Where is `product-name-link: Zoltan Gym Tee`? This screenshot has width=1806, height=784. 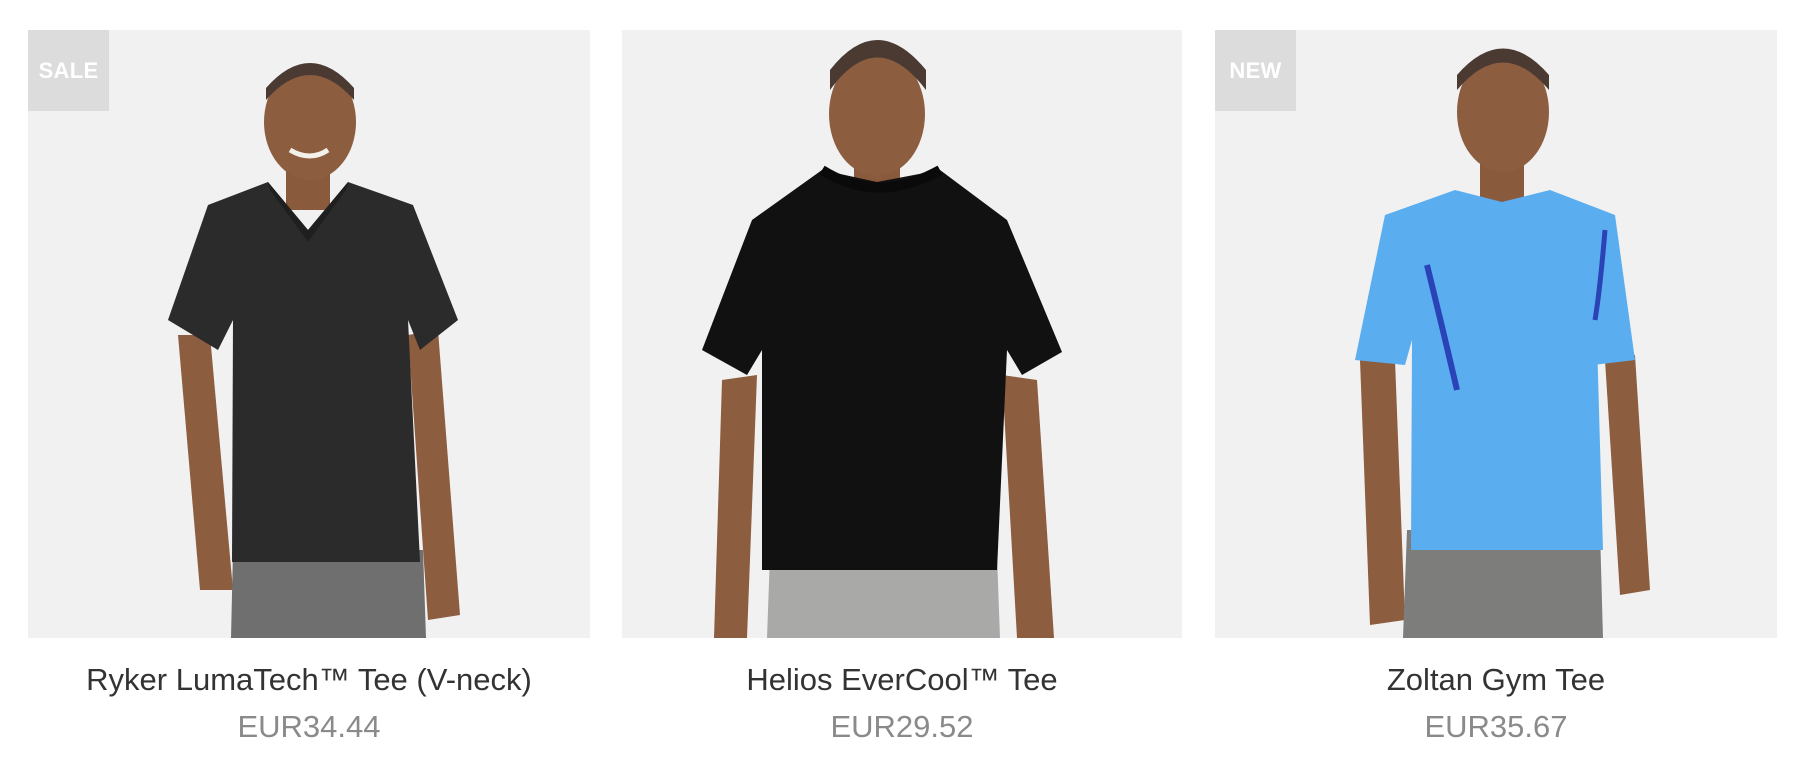
product-name-link: Zoltan Gym Tee is located at coordinates (1496, 680).